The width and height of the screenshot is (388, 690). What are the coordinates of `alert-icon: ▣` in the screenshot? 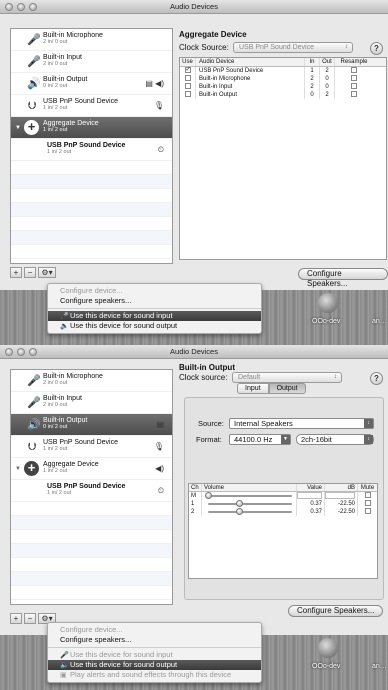 It's located at (63, 675).